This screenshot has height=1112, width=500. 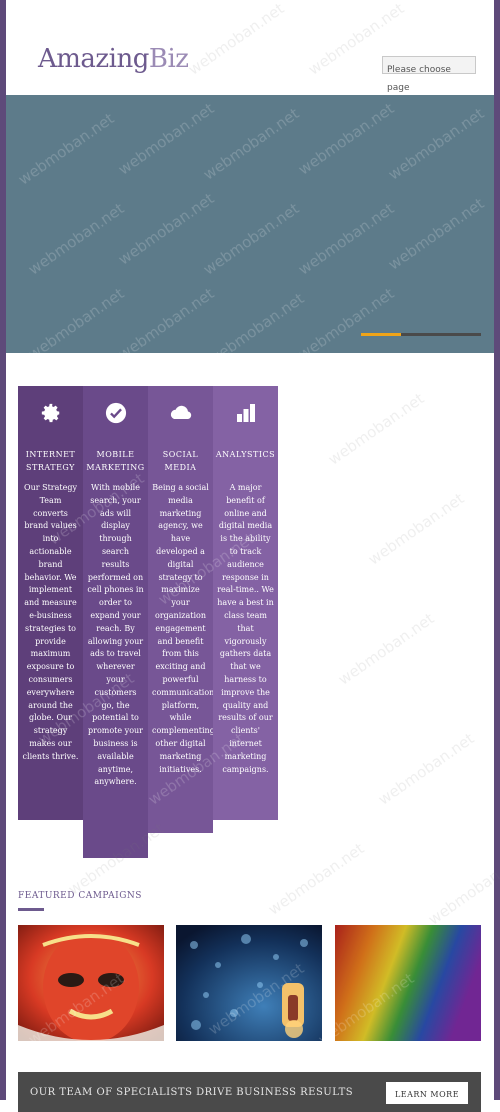 I want to click on cloud-icon, so click(x=180, y=413).